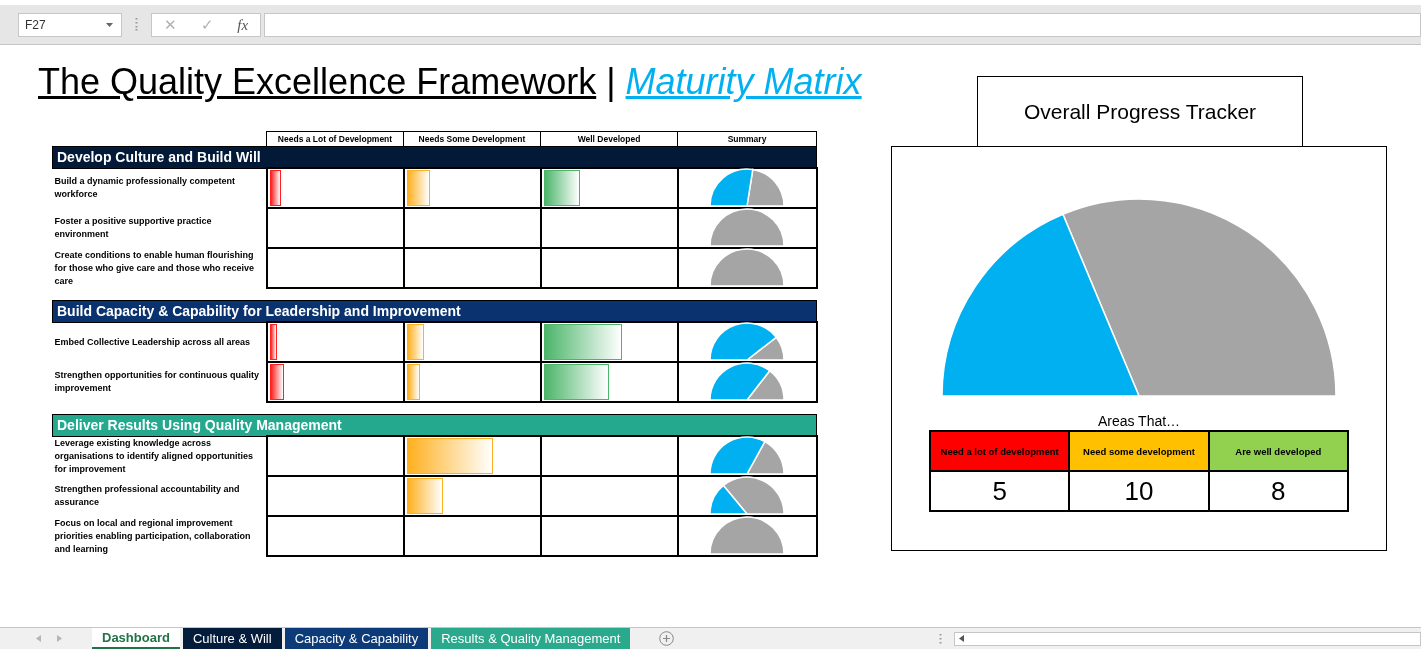 The image size is (1421, 649). What do you see at coordinates (317, 82) in the screenshot?
I see `page-title: The Quality Excellence Framework` at bounding box center [317, 82].